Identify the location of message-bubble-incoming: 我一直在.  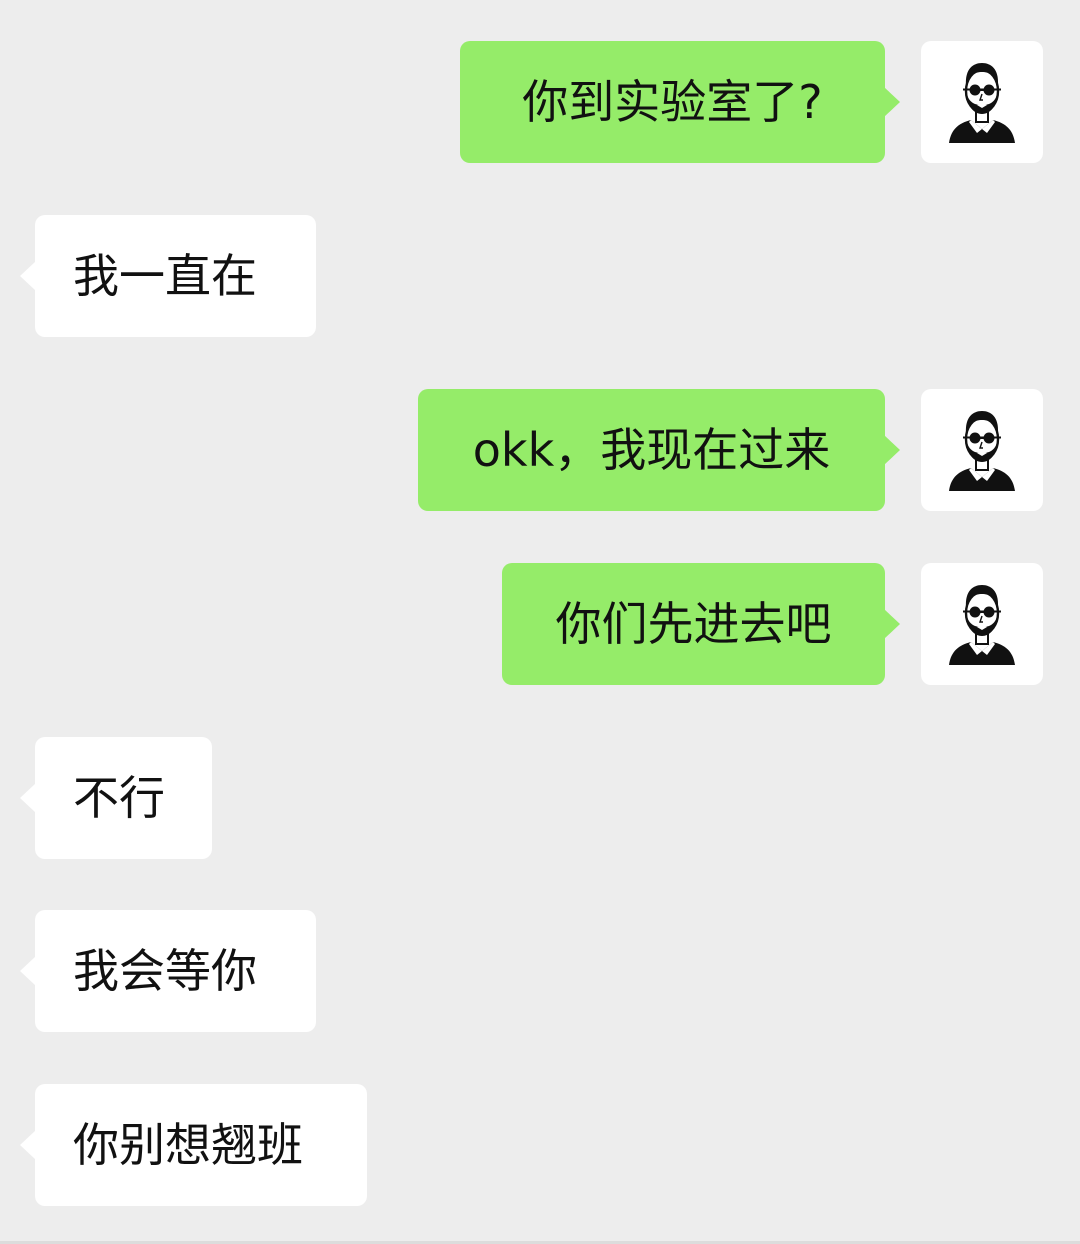
(168, 276).